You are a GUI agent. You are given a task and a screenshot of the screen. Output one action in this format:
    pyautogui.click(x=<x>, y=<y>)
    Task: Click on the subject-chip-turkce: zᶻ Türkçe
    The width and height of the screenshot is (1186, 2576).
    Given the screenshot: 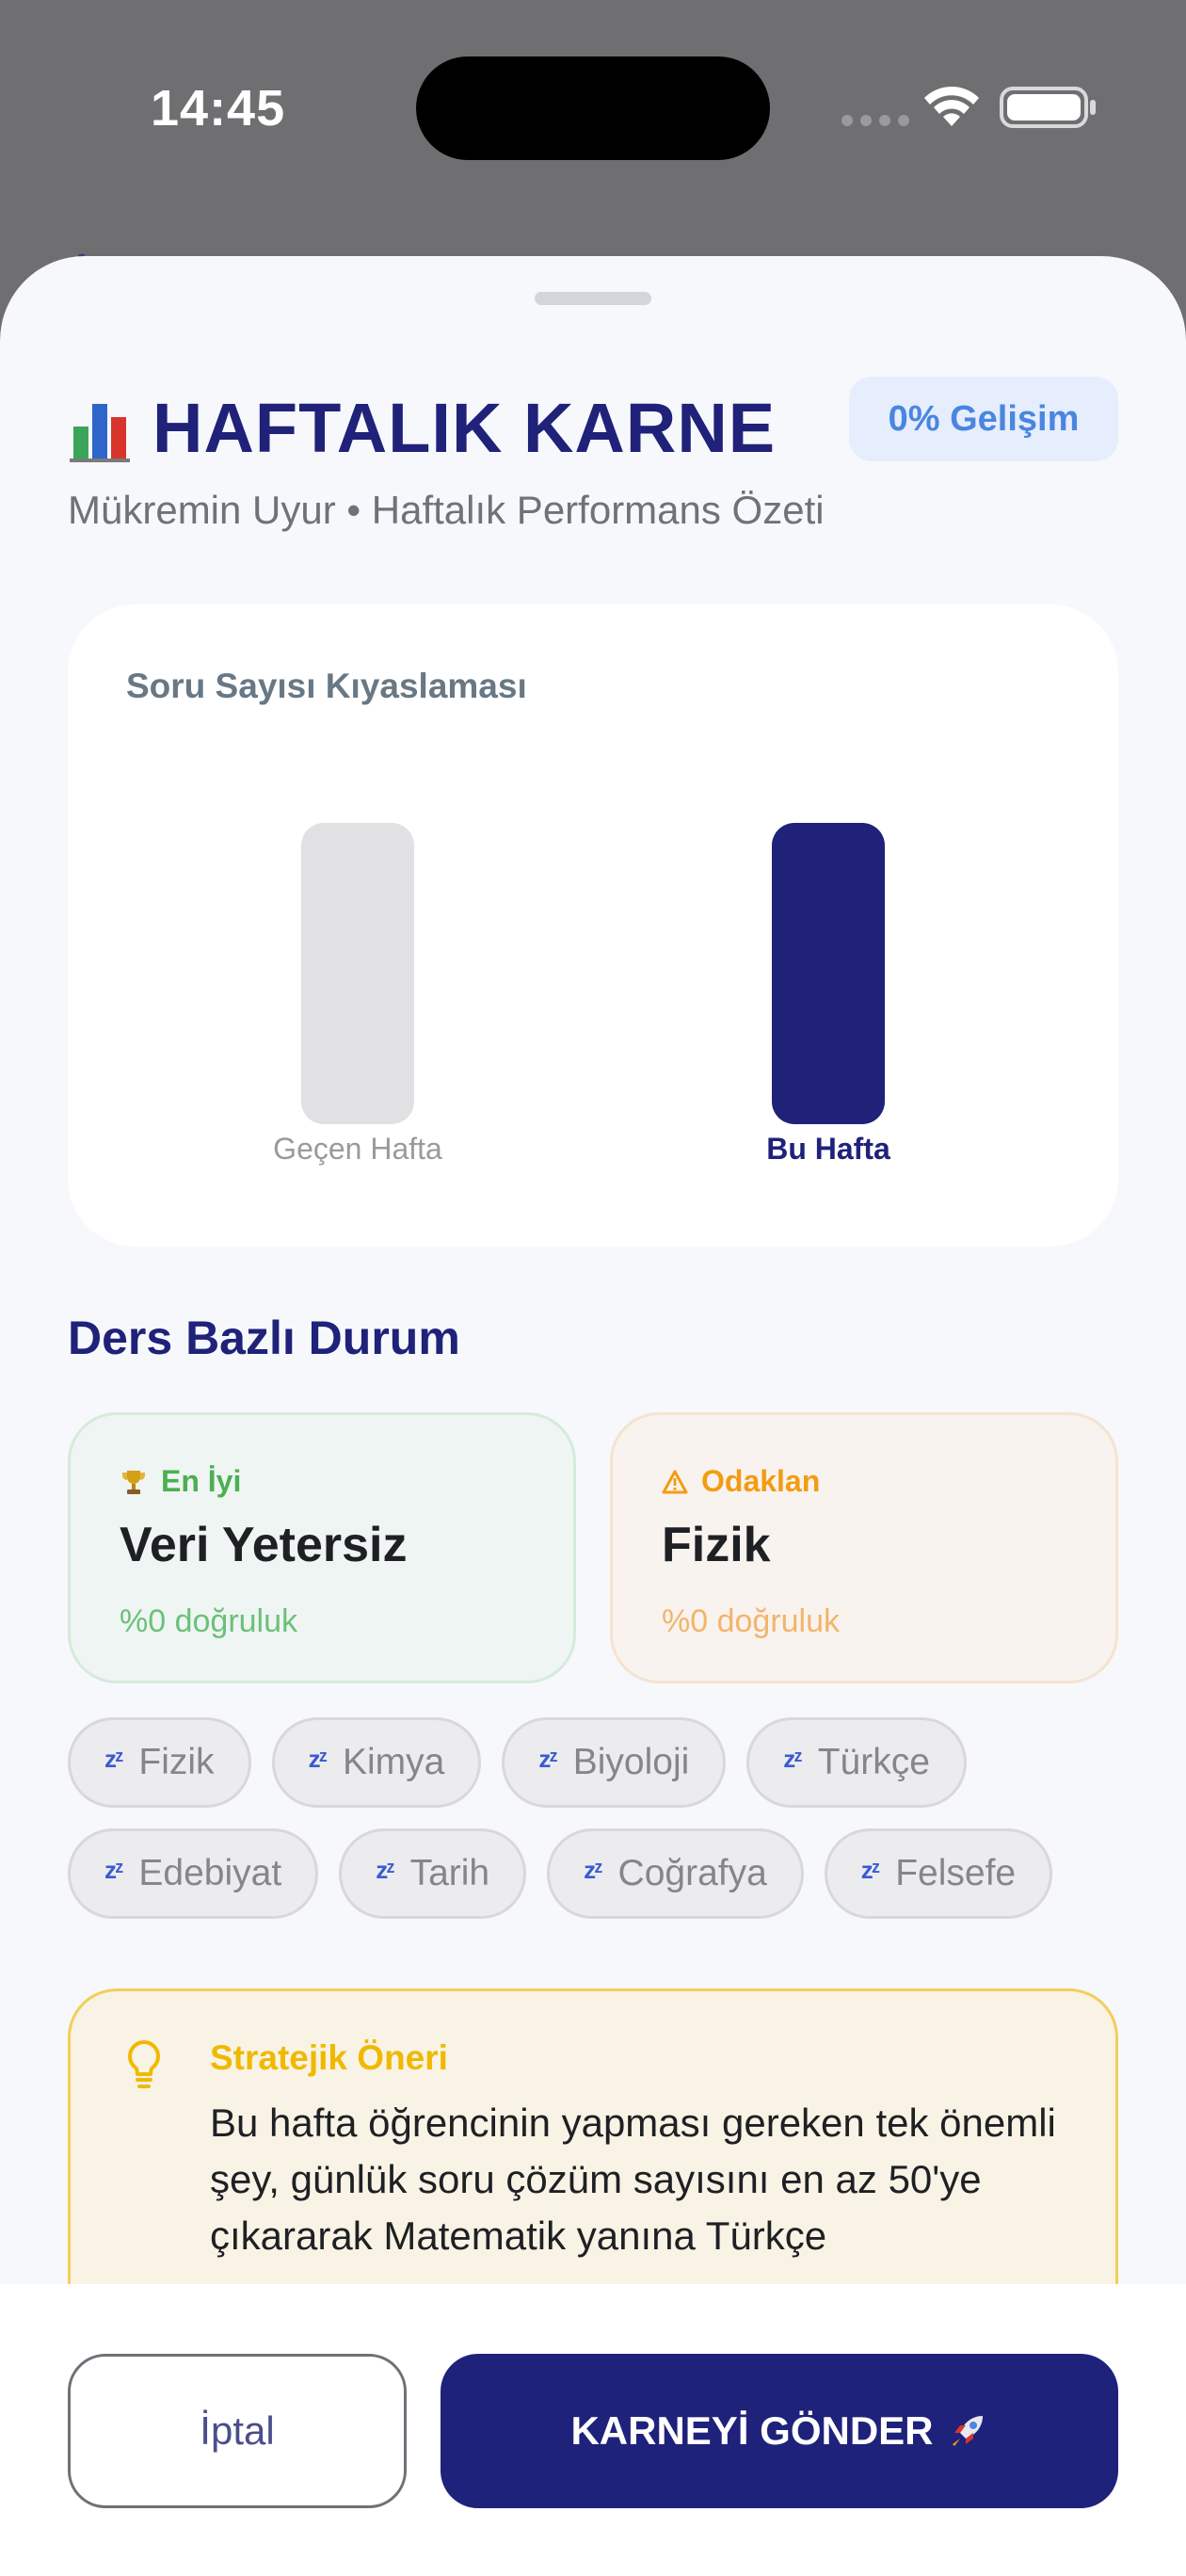 What is the action you would take?
    pyautogui.click(x=856, y=1762)
    